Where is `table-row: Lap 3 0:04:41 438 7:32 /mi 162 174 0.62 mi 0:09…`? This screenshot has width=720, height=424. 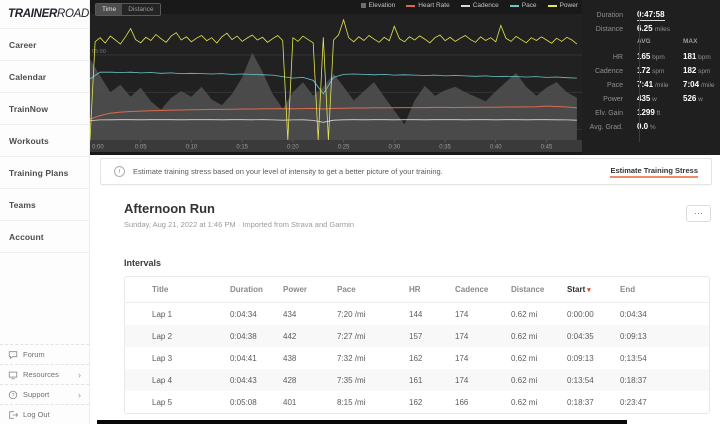
table-row: Lap 3 0:04:41 438 7:32 /mi 162 174 0.62 mi 0:09… is located at coordinates (417, 358).